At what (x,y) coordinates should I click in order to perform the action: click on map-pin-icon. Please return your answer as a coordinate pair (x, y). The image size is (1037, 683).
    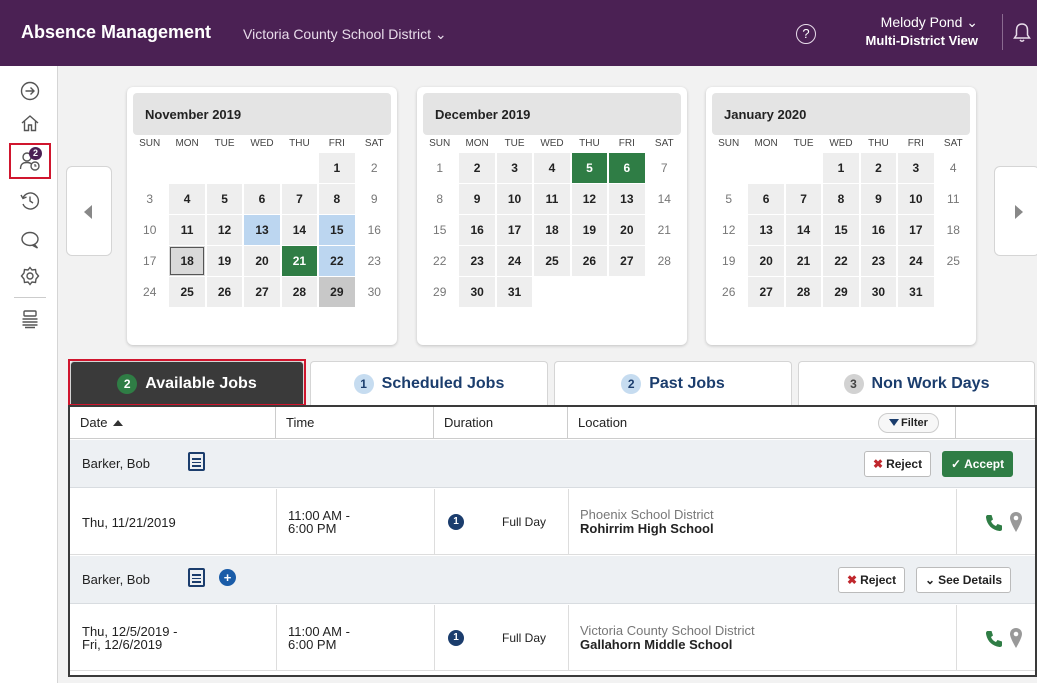
    Looking at the image, I should click on (1016, 638).